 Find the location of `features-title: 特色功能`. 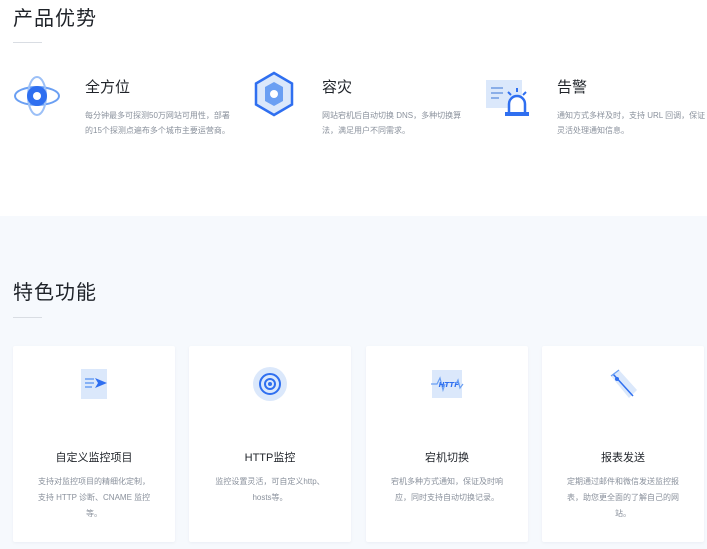

features-title: 特色功能 is located at coordinates (55, 293).